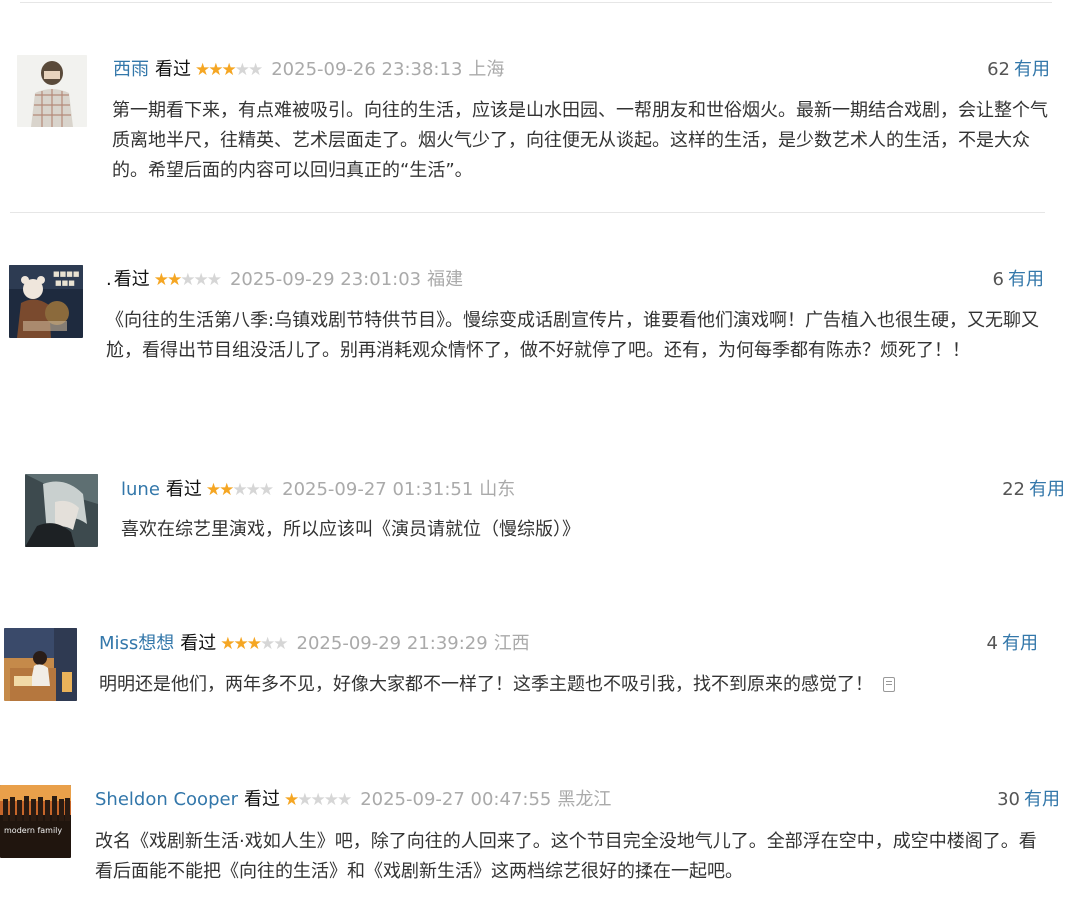  What do you see at coordinates (325, 279) in the screenshot?
I see `comment-time: 2025-09-29 23:01:03` at bounding box center [325, 279].